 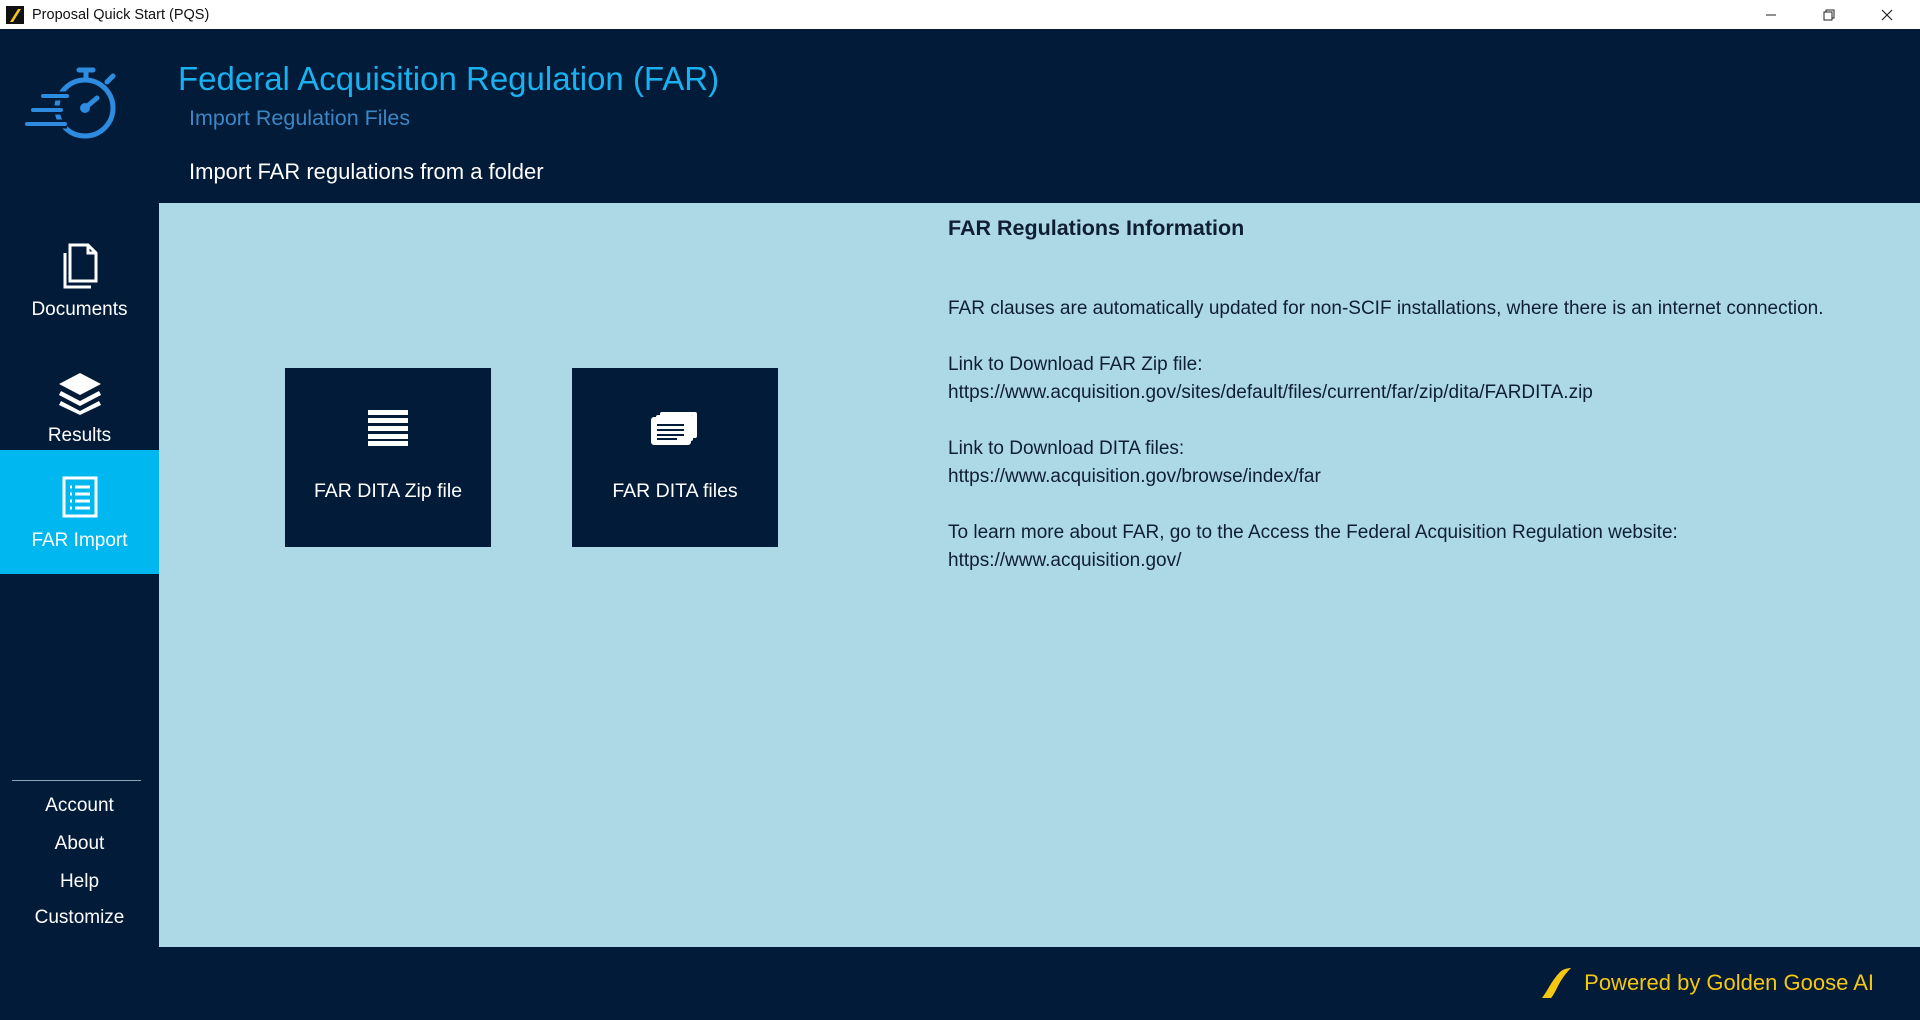 What do you see at coordinates (366, 171) in the screenshot?
I see `page-description: Import FAR regulations from a folder` at bounding box center [366, 171].